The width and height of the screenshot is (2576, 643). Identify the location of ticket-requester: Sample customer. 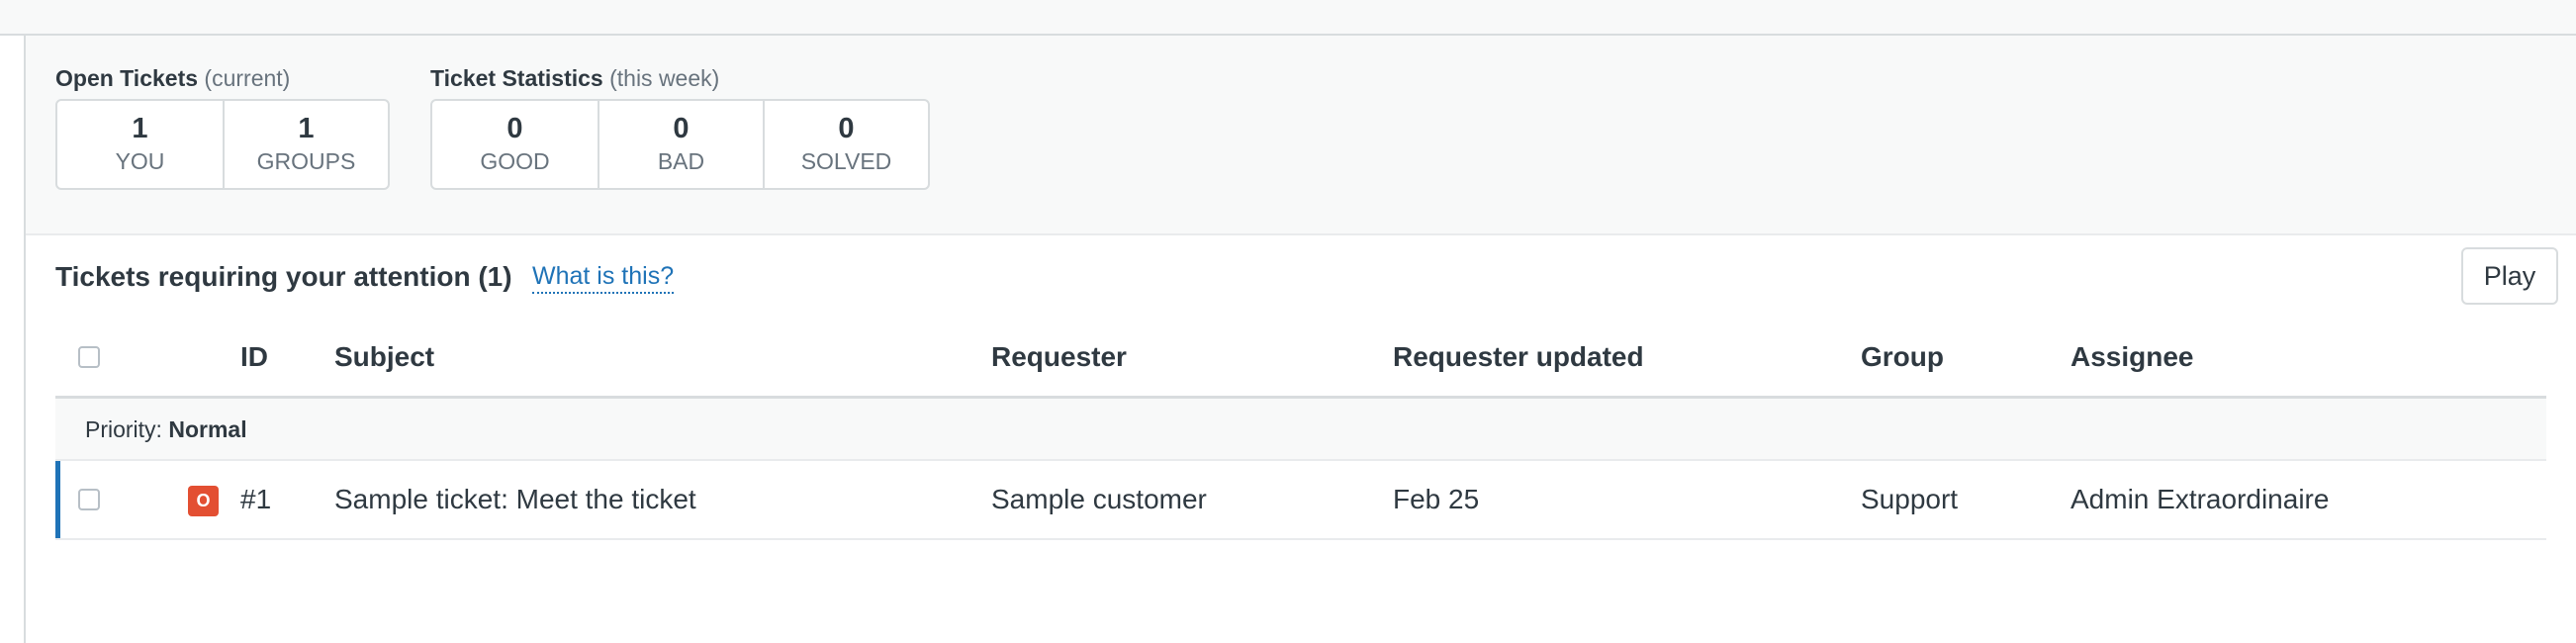
(1099, 499).